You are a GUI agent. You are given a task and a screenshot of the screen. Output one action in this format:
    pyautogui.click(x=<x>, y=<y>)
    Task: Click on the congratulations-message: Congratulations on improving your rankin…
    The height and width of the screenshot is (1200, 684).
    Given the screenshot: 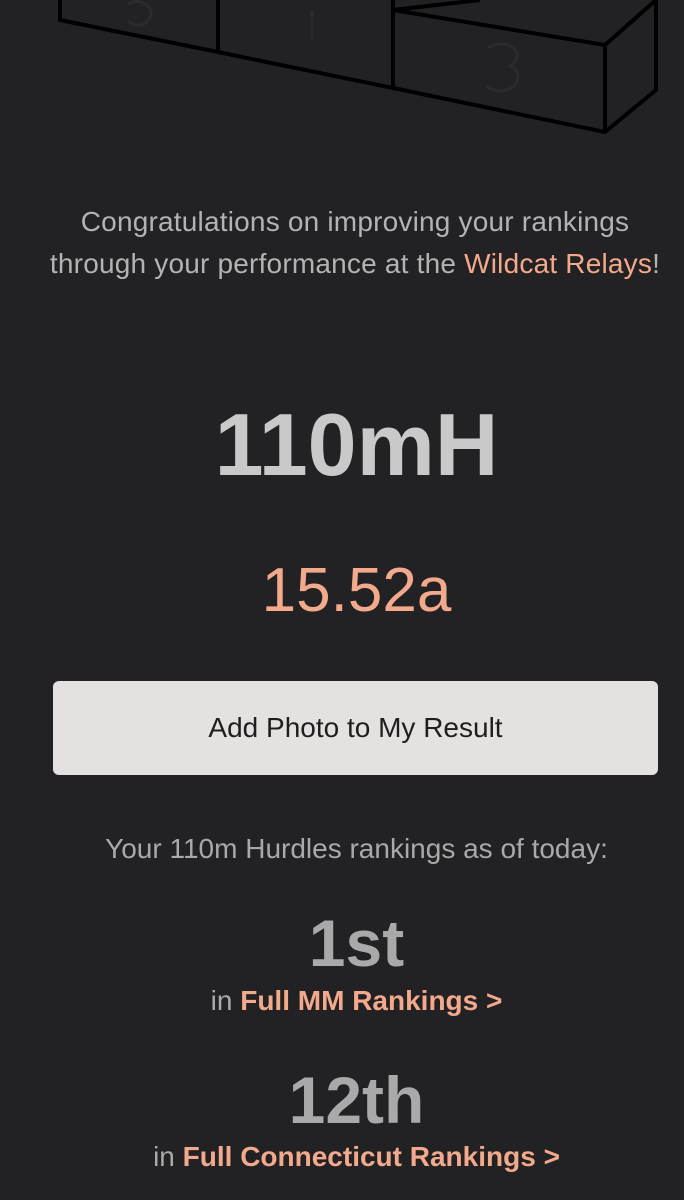 What is the action you would take?
    pyautogui.click(x=355, y=243)
    